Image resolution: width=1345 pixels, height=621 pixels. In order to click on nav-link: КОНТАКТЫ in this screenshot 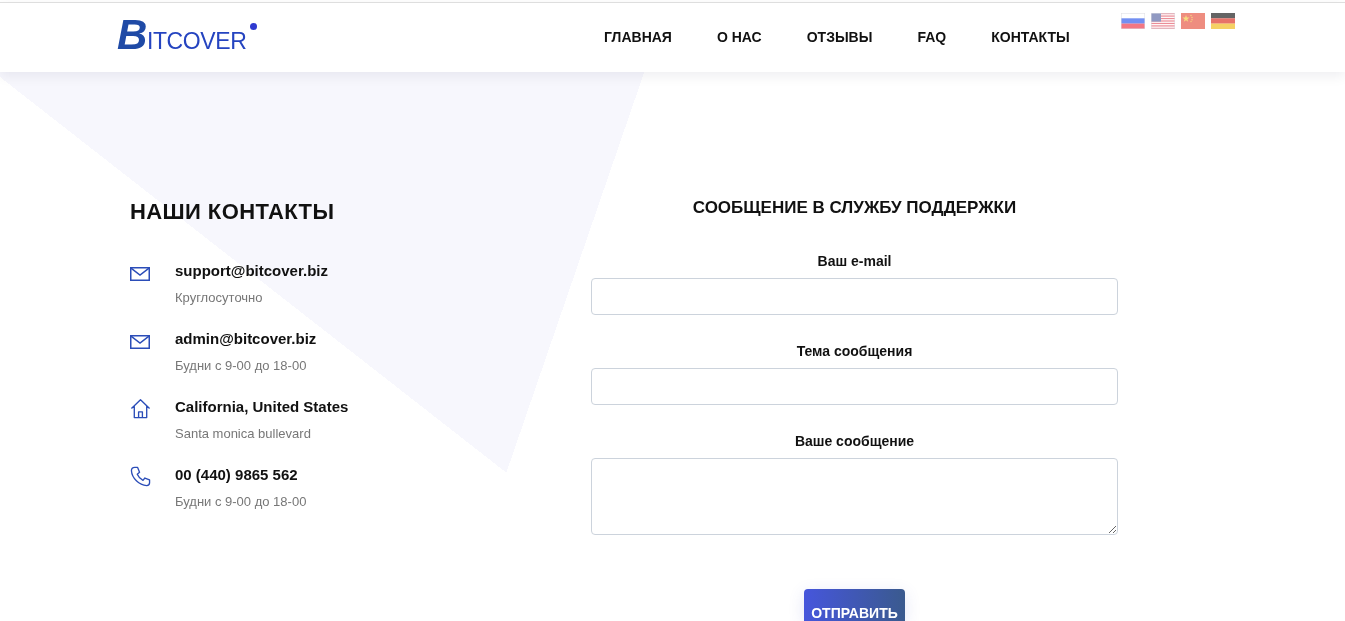, I will do `click(1030, 37)`.